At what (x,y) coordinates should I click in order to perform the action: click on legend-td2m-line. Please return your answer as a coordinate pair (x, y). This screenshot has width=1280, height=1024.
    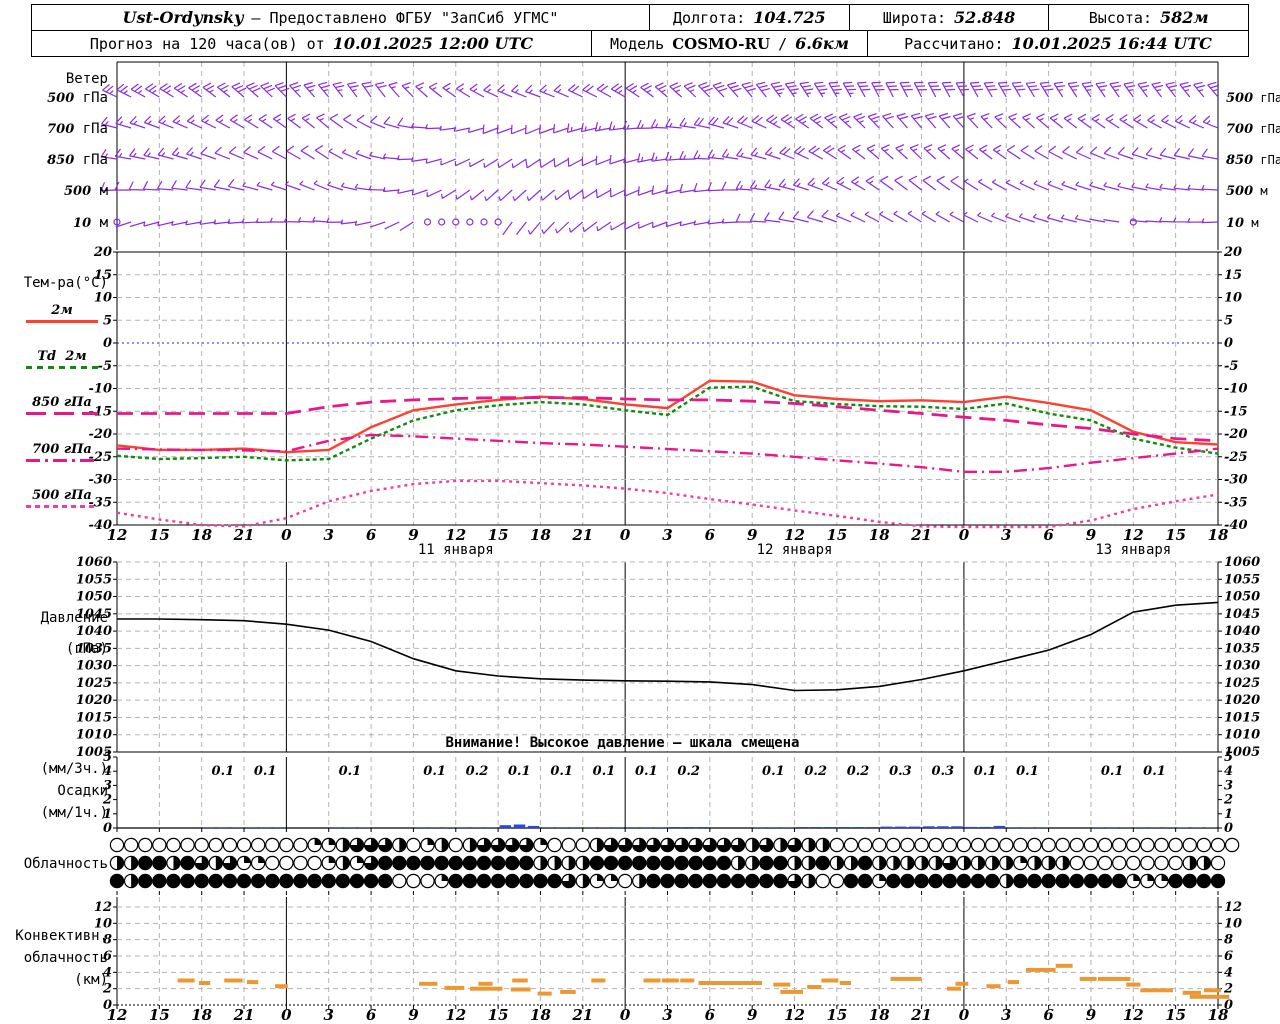
    Looking at the image, I should click on (62, 367).